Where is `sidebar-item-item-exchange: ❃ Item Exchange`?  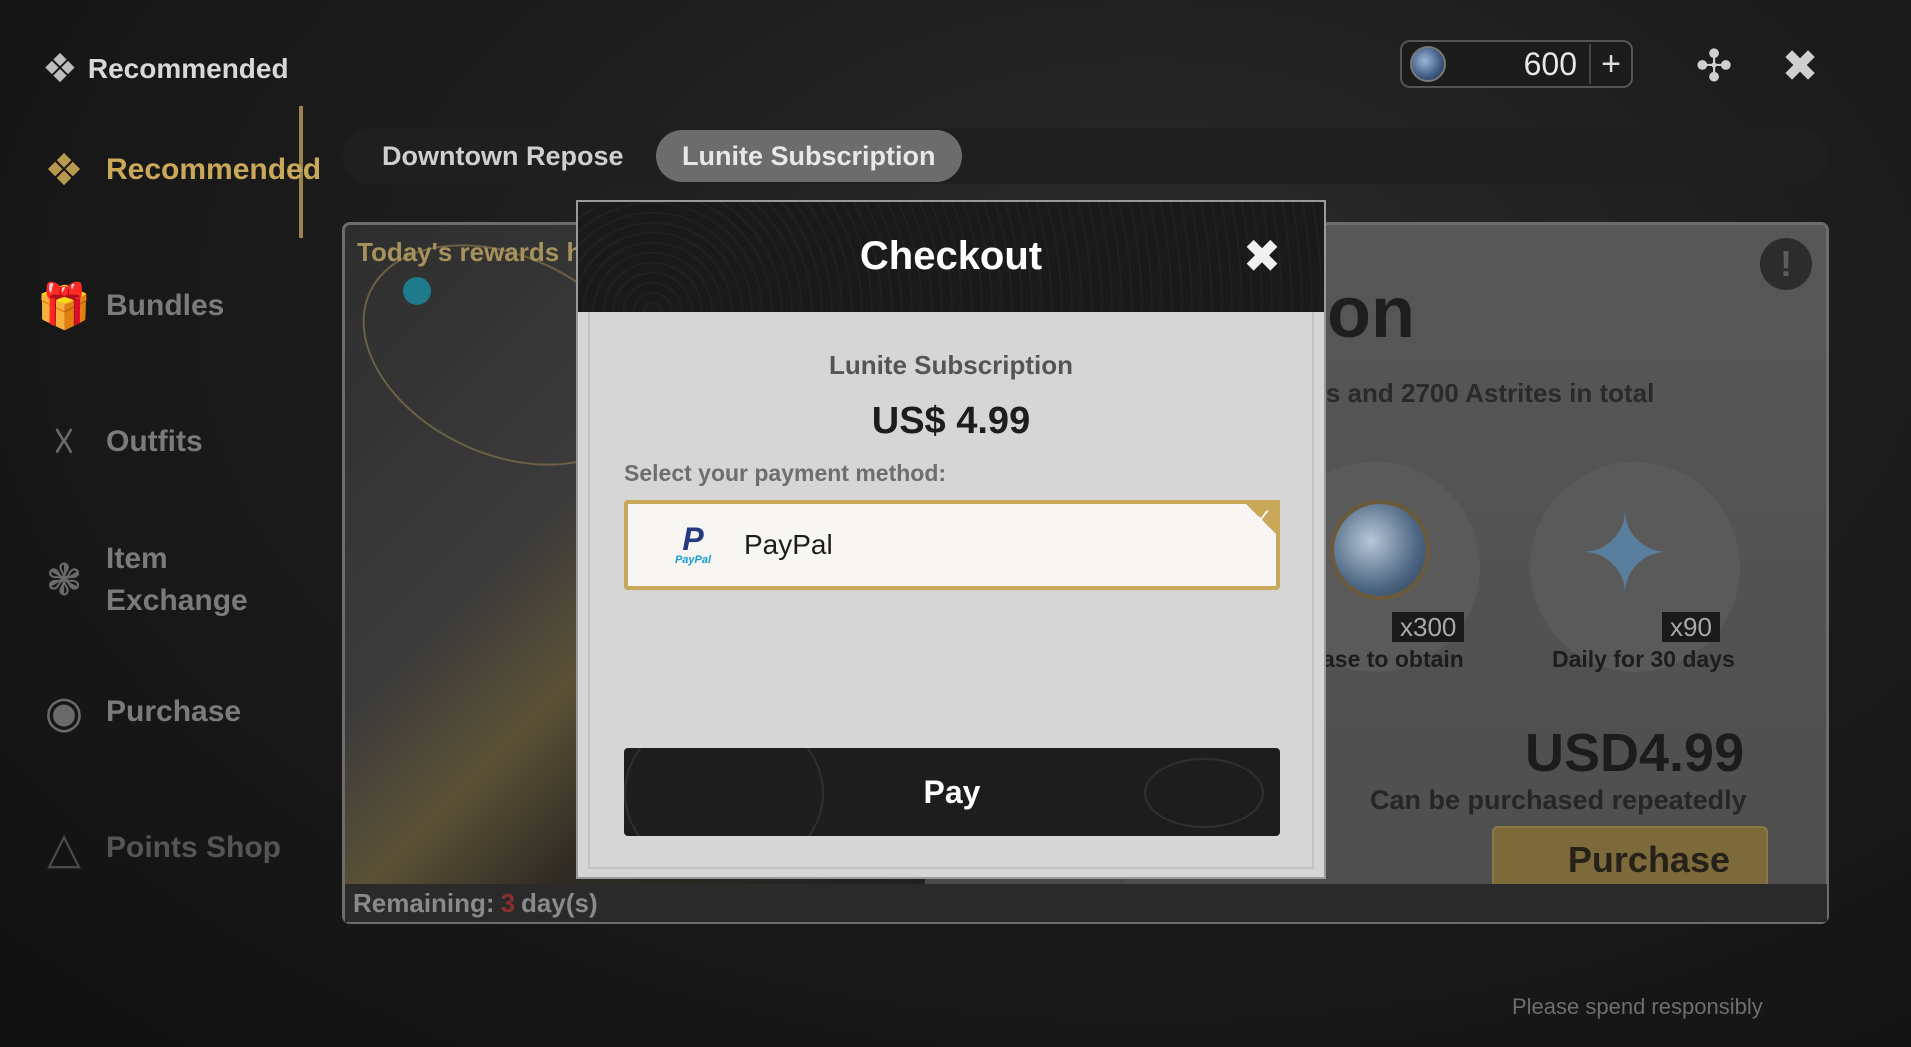
sidebar-item-item-exchange: ❃ Item Exchange is located at coordinates (141, 580).